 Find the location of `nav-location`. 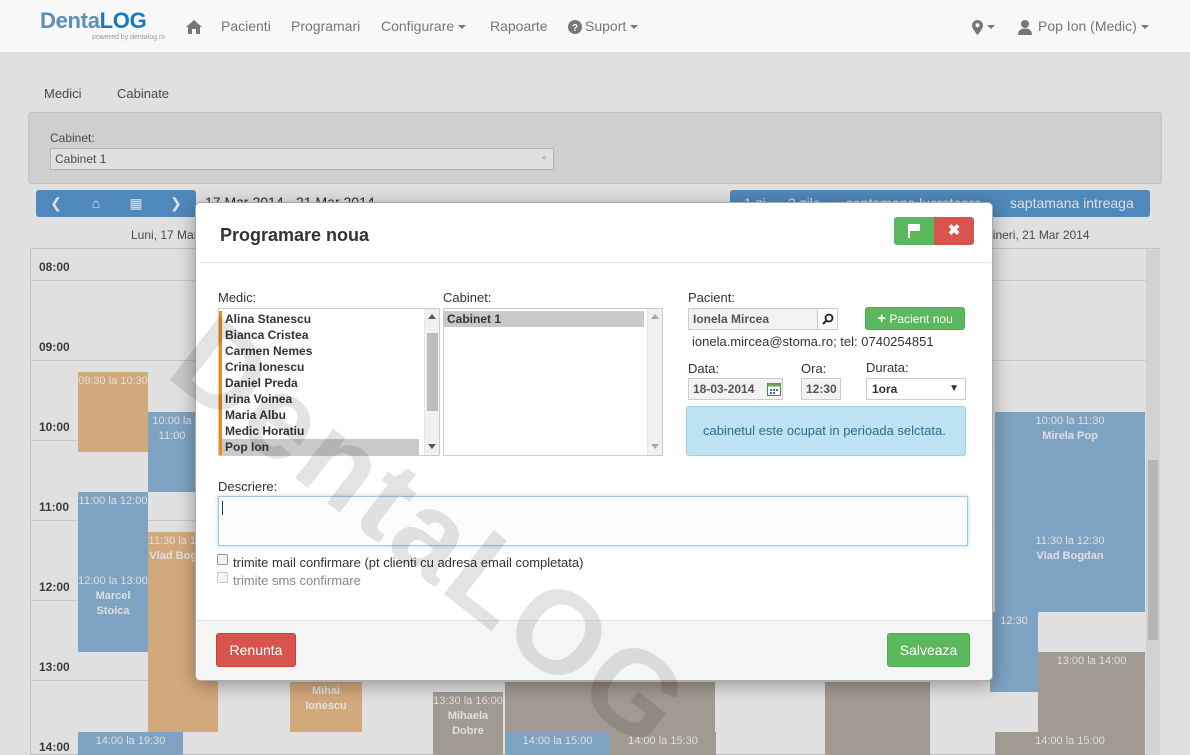

nav-location is located at coordinates (983, 26).